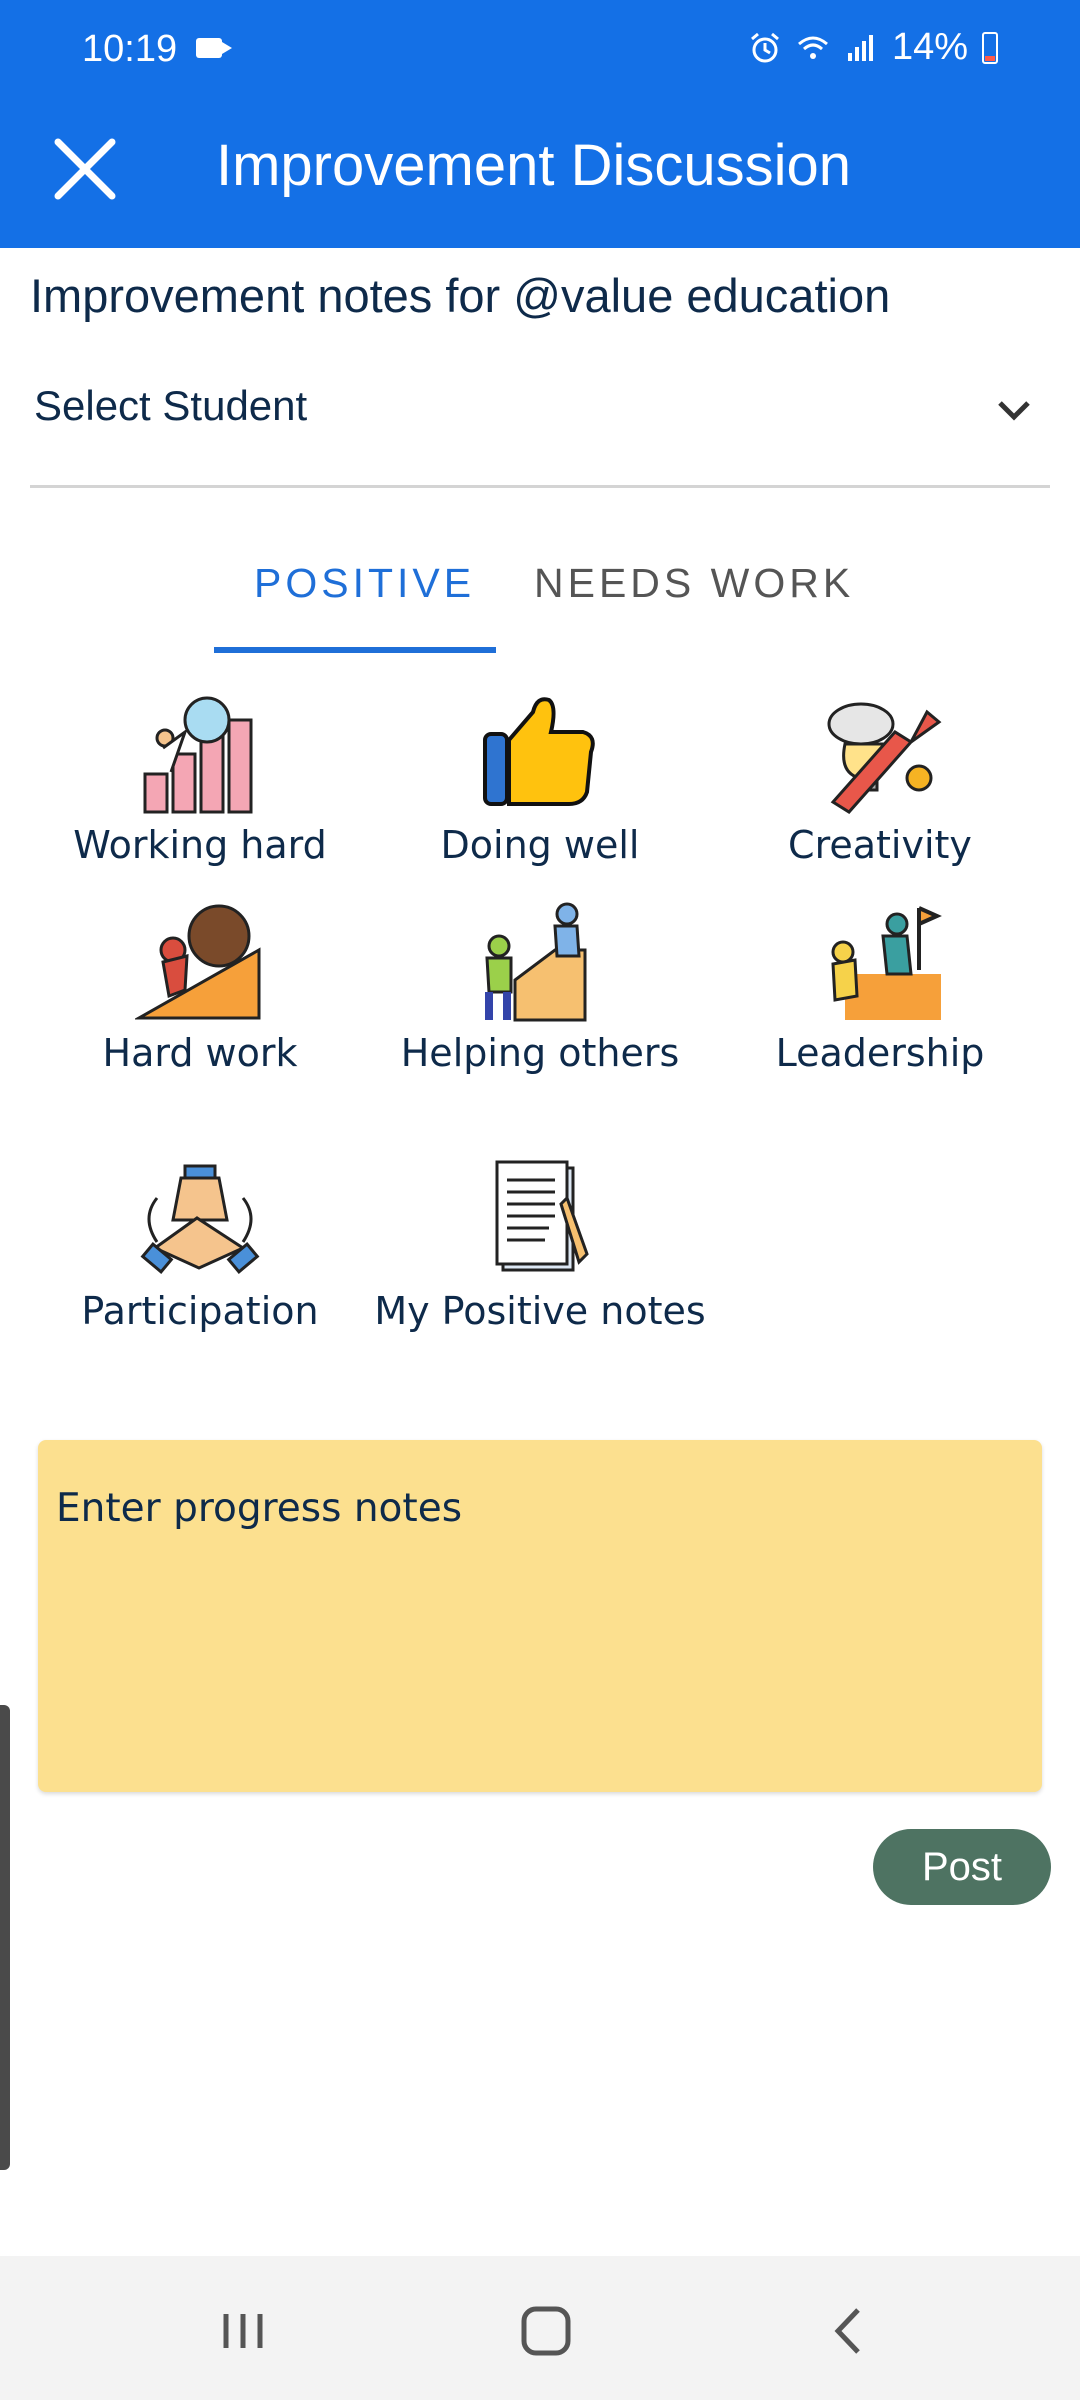 The width and height of the screenshot is (1080, 2400). I want to click on leadership-icon, so click(886, 963).